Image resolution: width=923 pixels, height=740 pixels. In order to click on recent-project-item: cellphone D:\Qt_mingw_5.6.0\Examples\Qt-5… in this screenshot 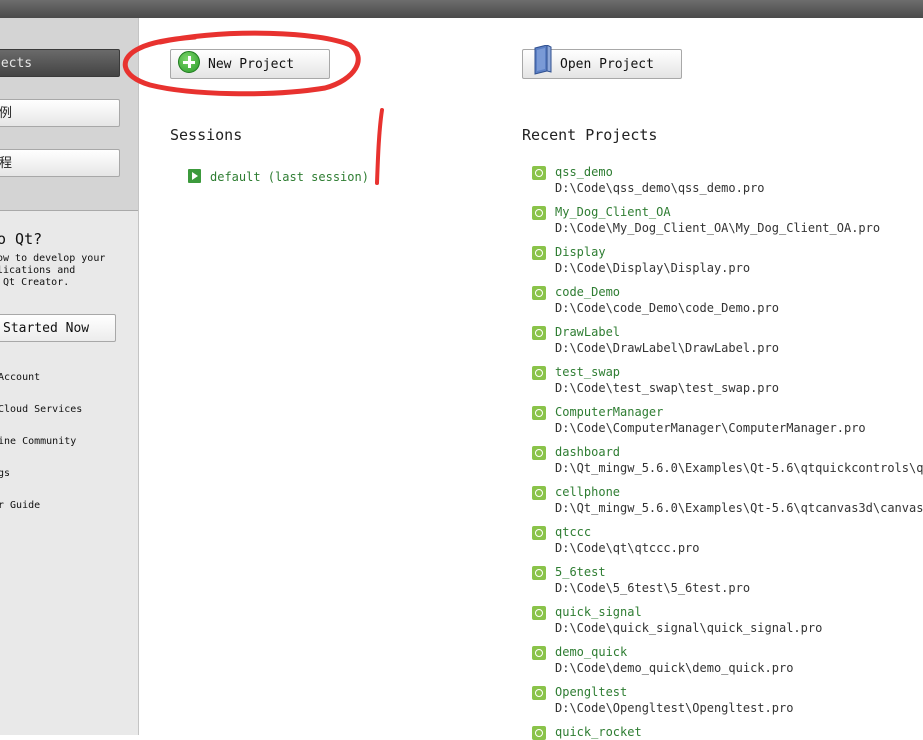, I will do `click(726, 505)`.